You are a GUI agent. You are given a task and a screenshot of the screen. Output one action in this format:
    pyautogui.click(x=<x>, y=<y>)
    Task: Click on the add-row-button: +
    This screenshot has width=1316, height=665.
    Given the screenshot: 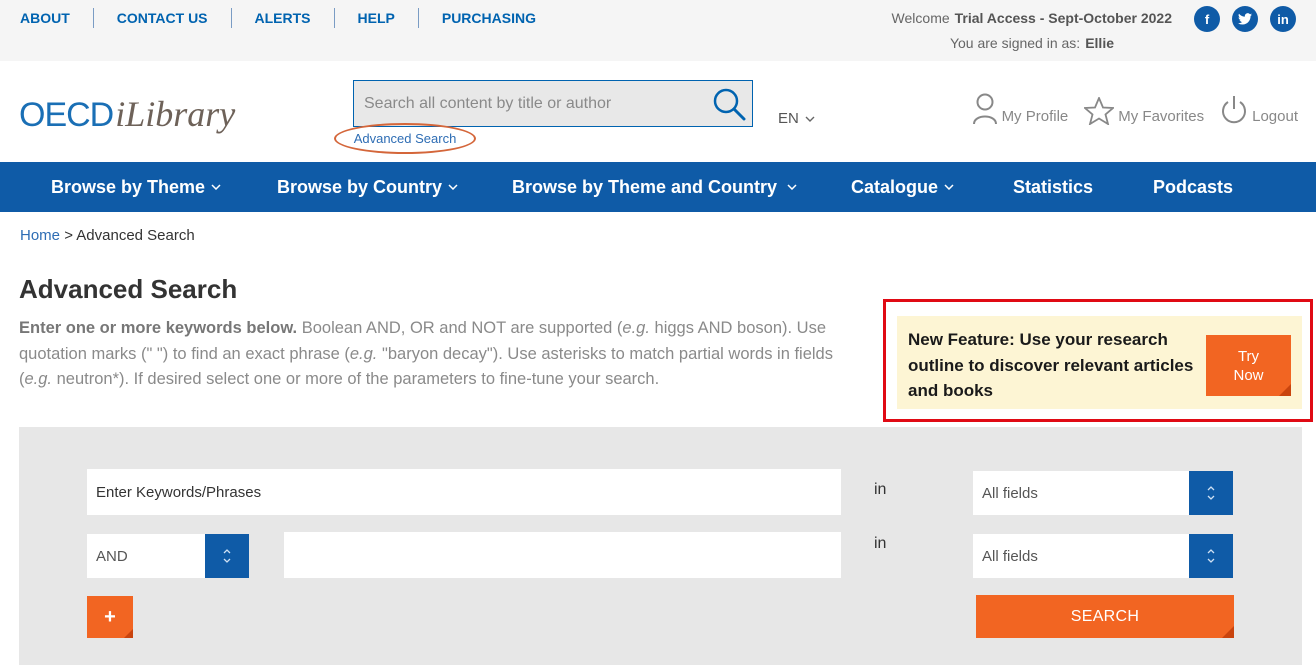 What is the action you would take?
    pyautogui.click(x=110, y=617)
    